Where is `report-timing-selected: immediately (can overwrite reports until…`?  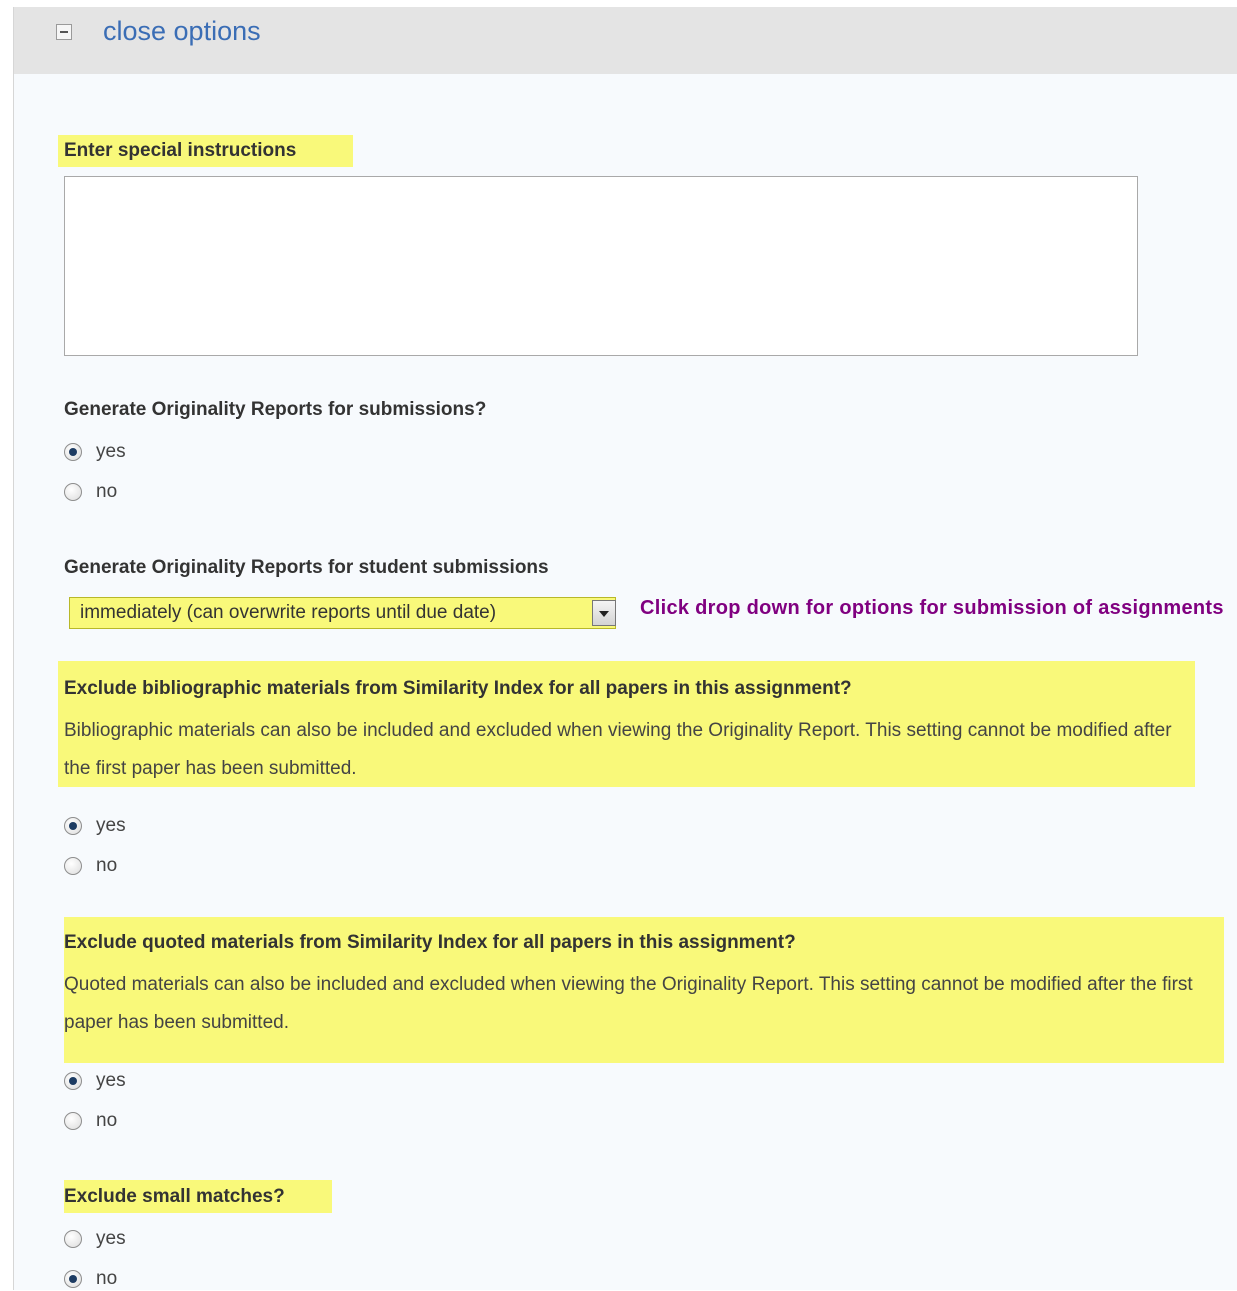 report-timing-selected: immediately (can overwrite reports until… is located at coordinates (288, 612).